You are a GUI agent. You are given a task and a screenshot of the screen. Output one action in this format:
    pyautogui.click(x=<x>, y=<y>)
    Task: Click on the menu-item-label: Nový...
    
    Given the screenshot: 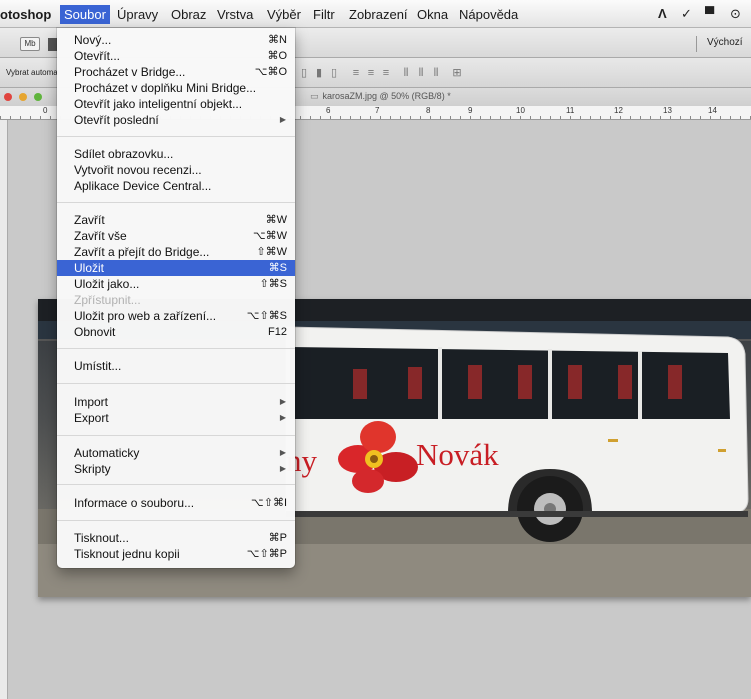 What is the action you would take?
    pyautogui.click(x=93, y=40)
    